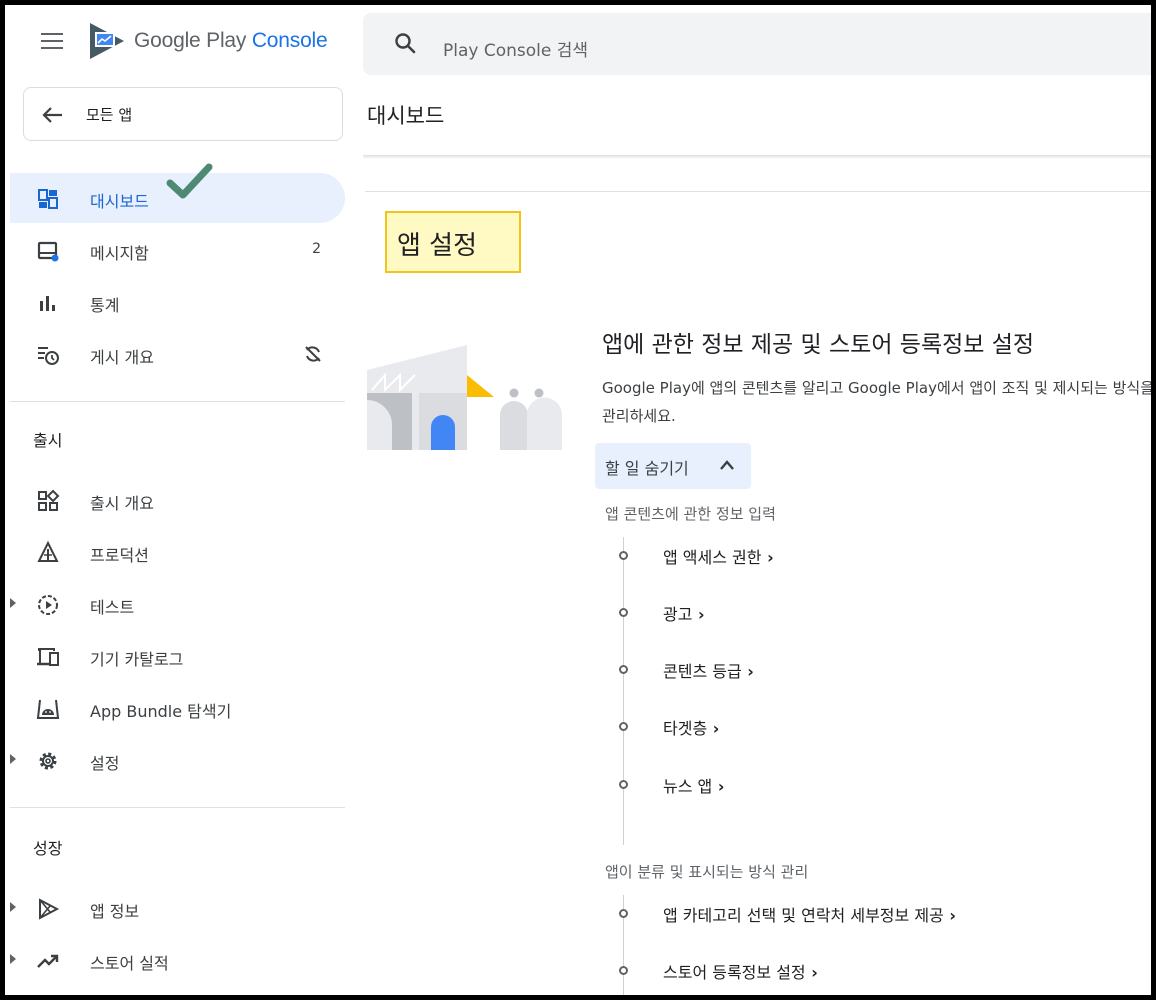 The height and width of the screenshot is (1000, 1156). I want to click on play-store-icon, so click(49, 909).